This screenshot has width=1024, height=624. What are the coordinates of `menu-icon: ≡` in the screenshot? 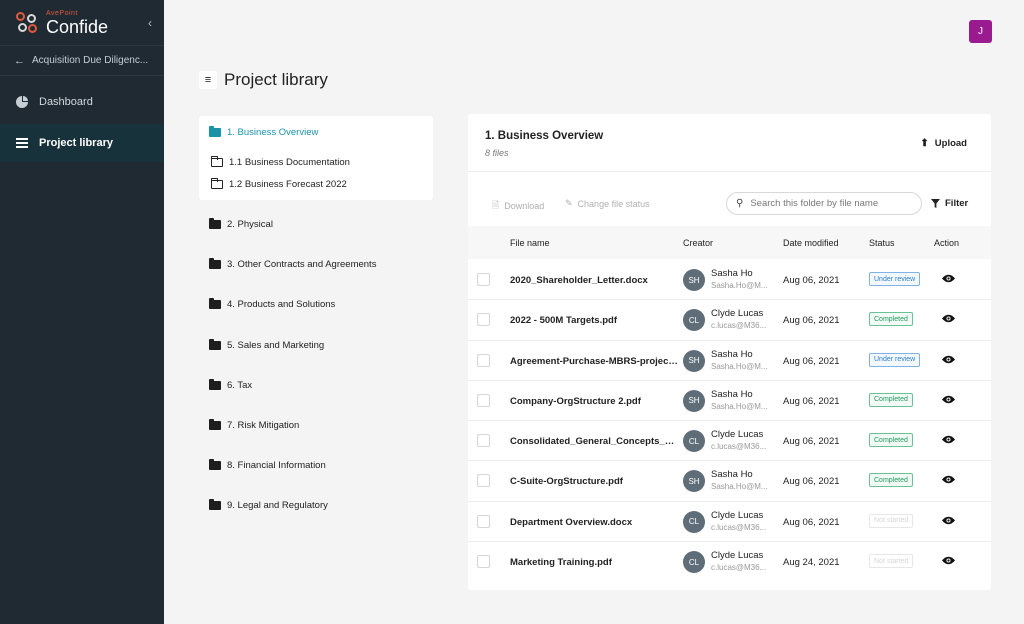 It's located at (208, 80).